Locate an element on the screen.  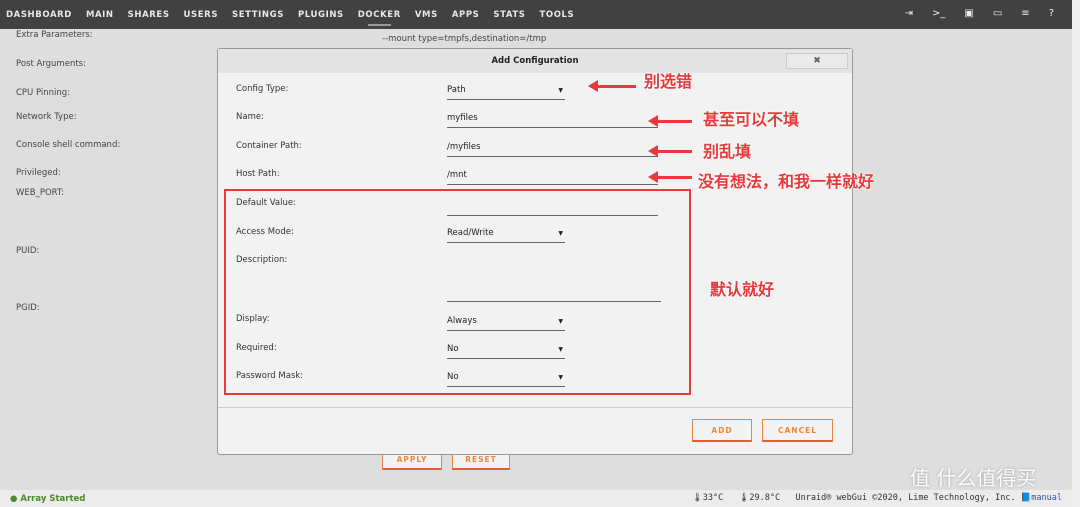
bg-label: Console shell command: is located at coordinates (68, 145).